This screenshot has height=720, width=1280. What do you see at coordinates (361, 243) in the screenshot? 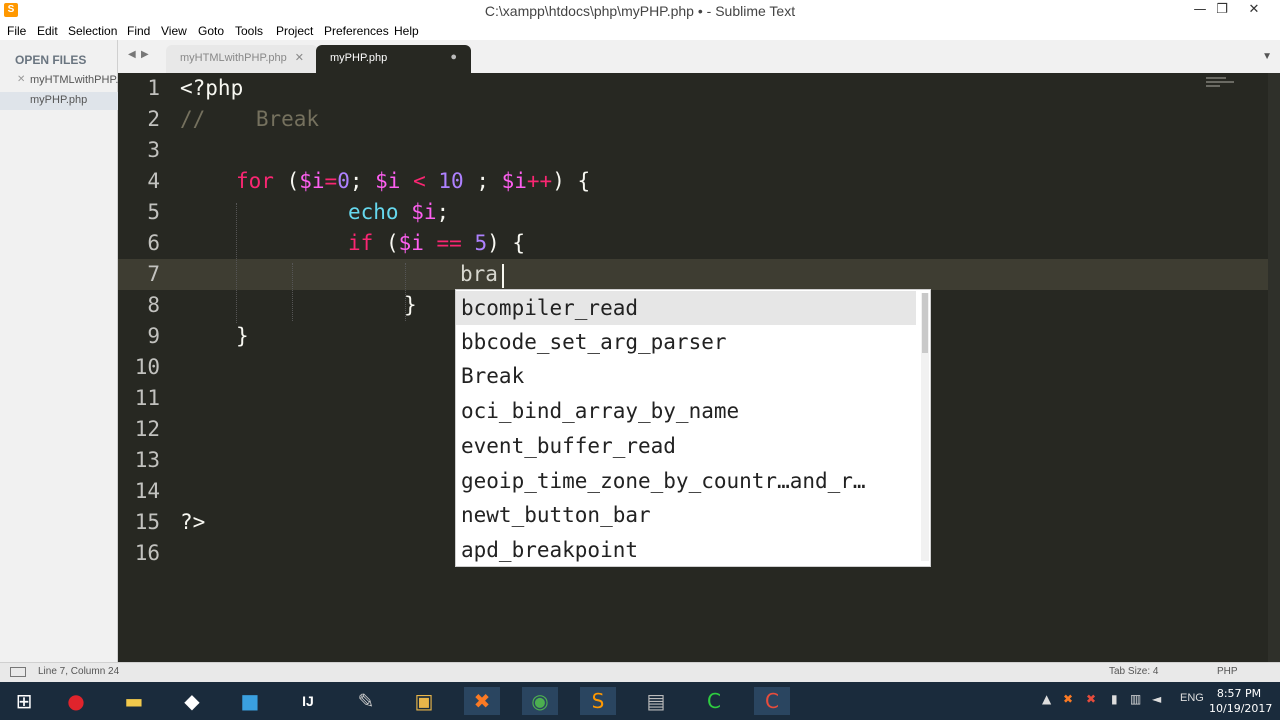
I see `code-token: if` at bounding box center [361, 243].